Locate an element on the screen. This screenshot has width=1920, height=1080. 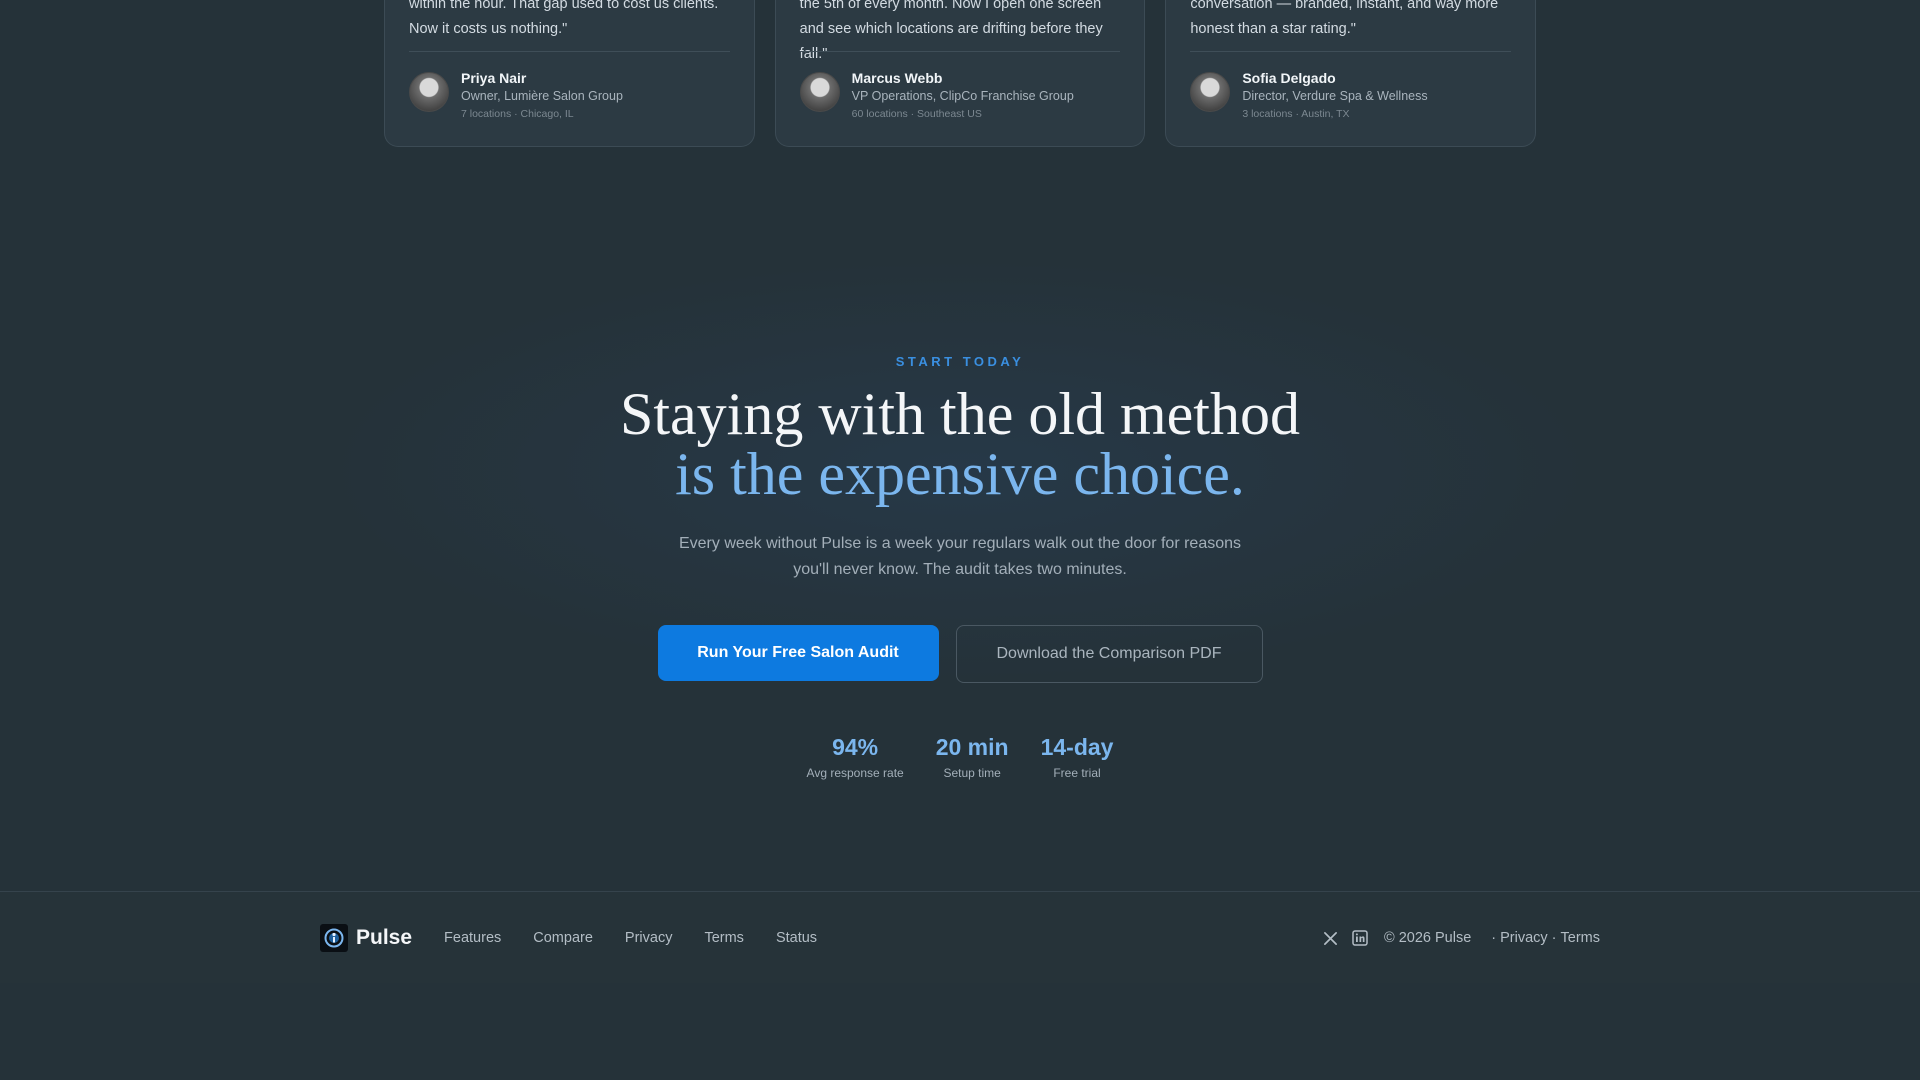
stat-value: 20 min is located at coordinates (972, 747).